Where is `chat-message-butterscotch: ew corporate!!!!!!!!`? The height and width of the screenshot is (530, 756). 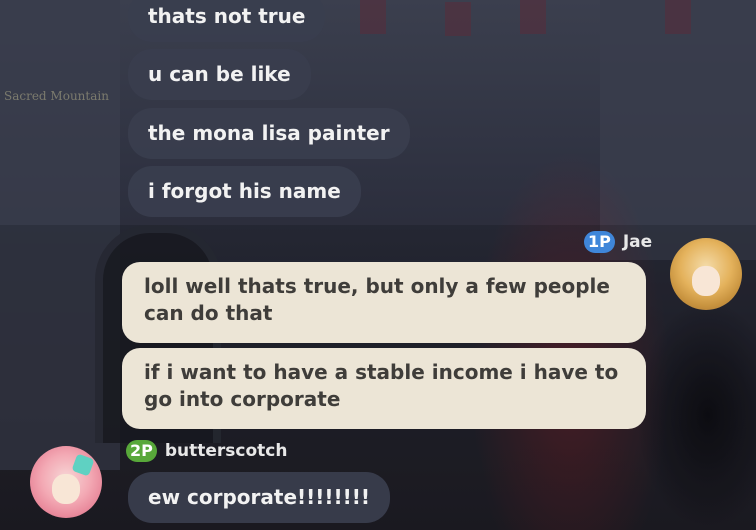 chat-message-butterscotch: ew corporate!!!!!!!! is located at coordinates (259, 497).